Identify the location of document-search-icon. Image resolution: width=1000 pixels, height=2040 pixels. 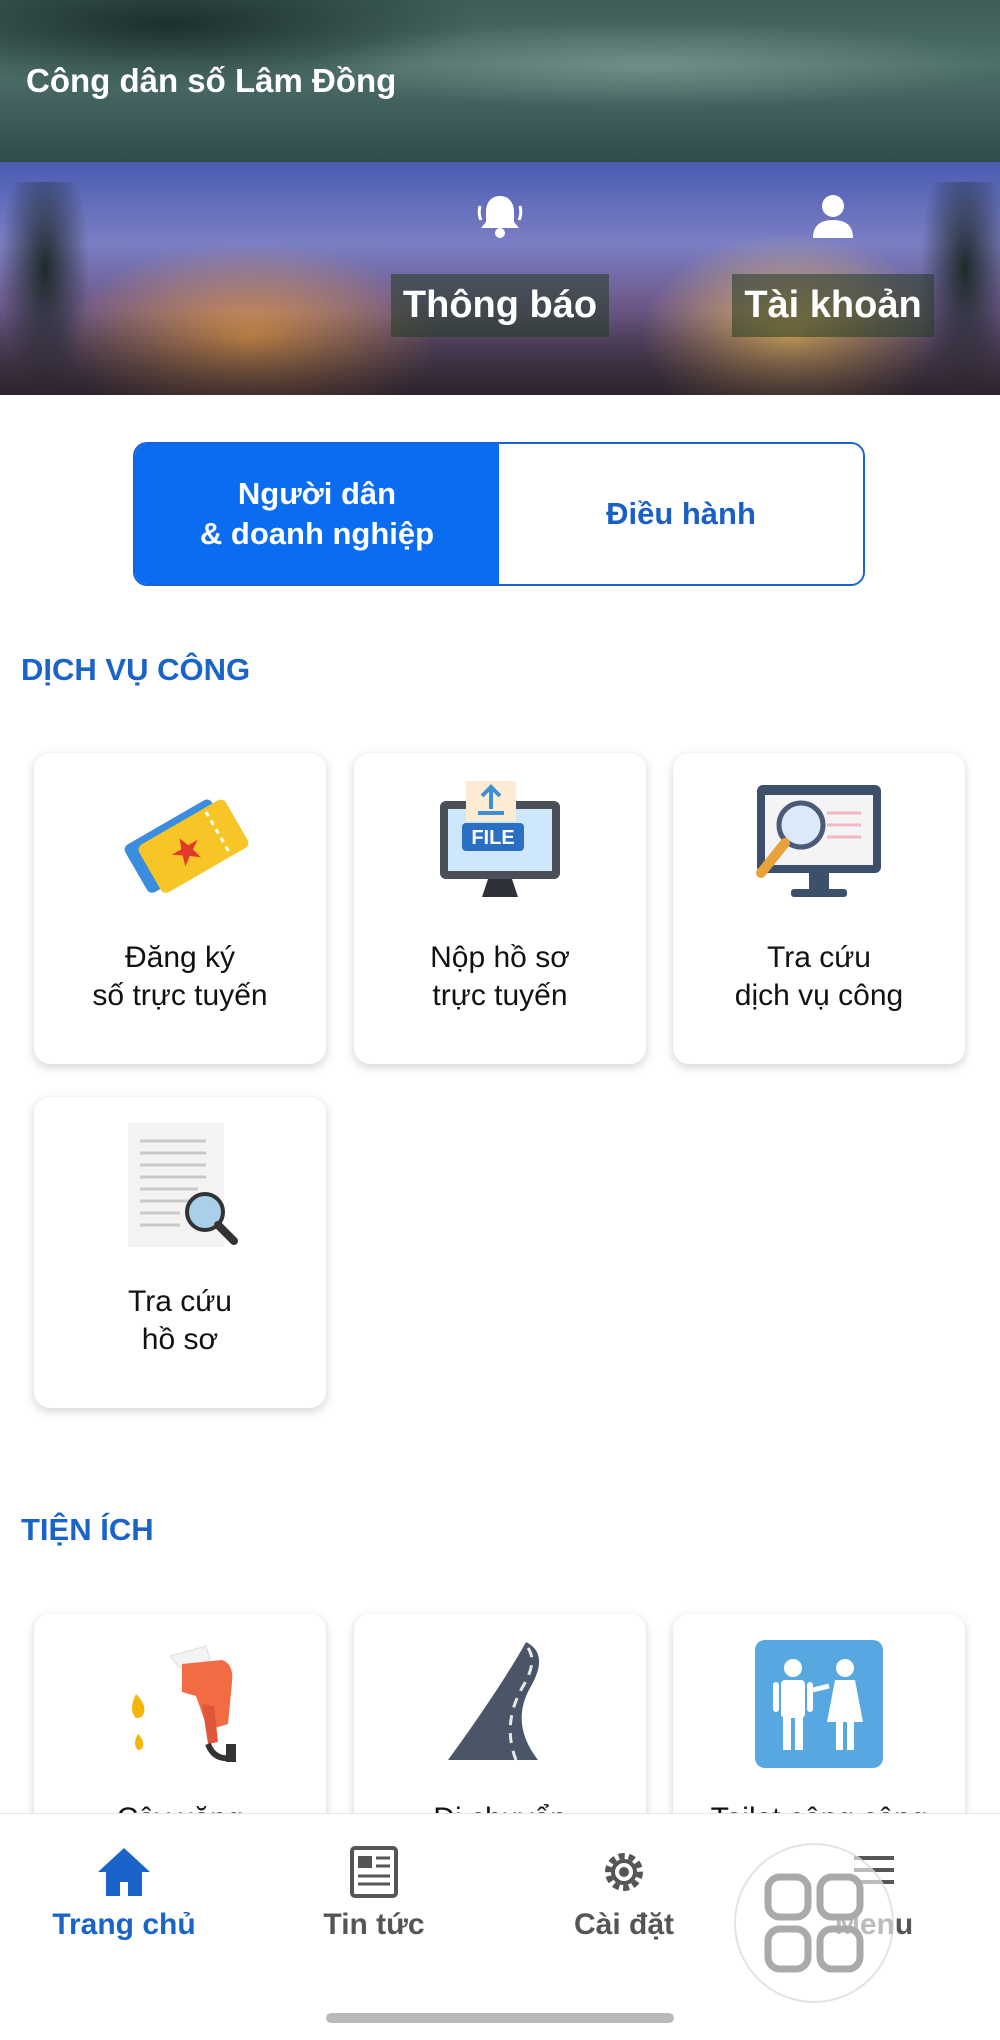
(183, 1185).